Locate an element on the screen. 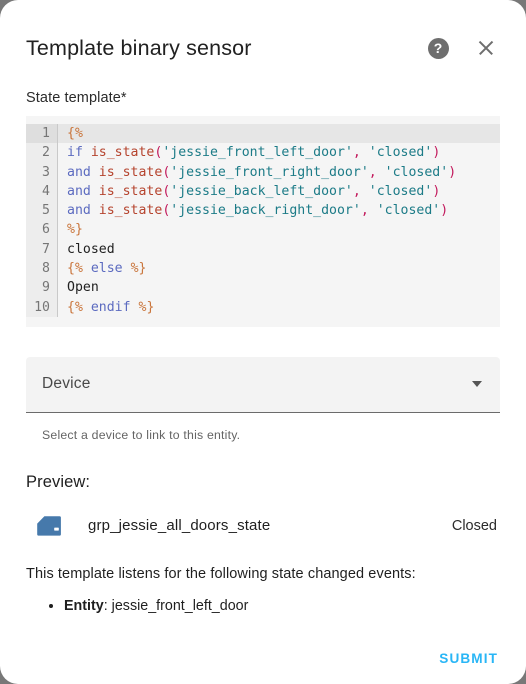 This screenshot has width=526, height=684. preview-entity-state: Closed is located at coordinates (474, 525).